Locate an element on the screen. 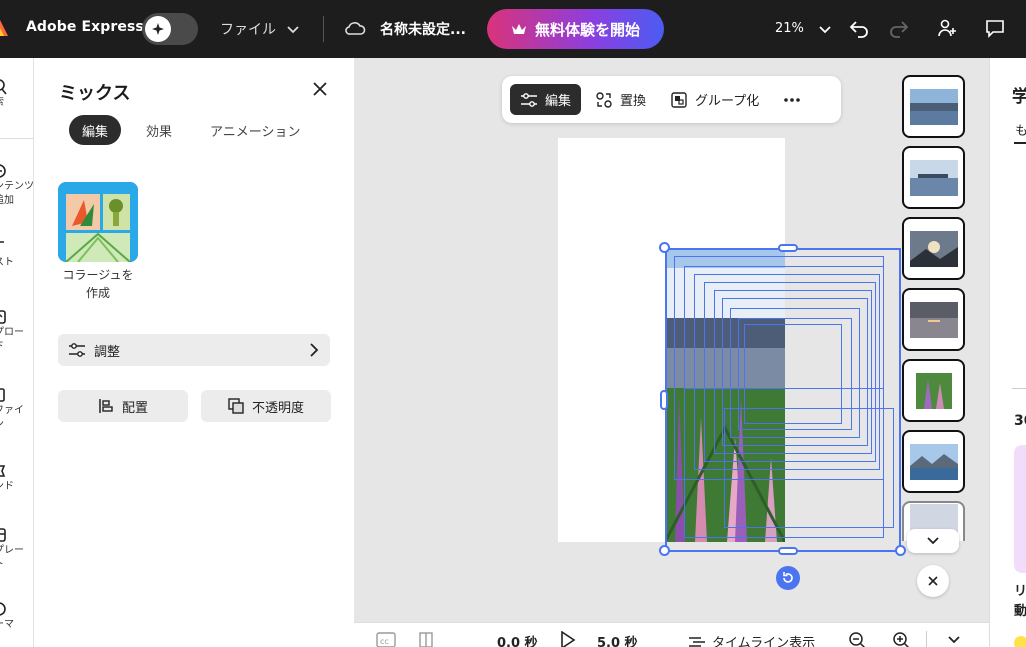 The height and width of the screenshot is (647, 1026). layer-outline is located at coordinates (809, 468).